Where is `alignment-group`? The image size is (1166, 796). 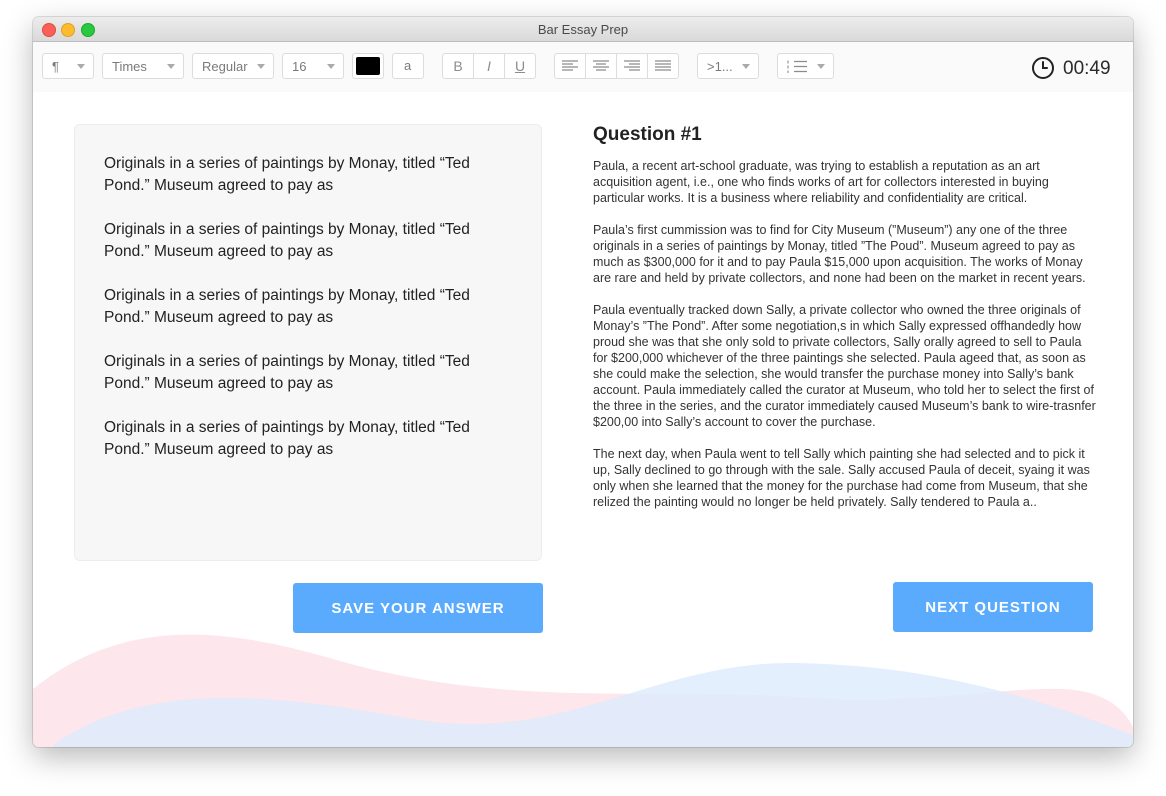
alignment-group is located at coordinates (616, 66).